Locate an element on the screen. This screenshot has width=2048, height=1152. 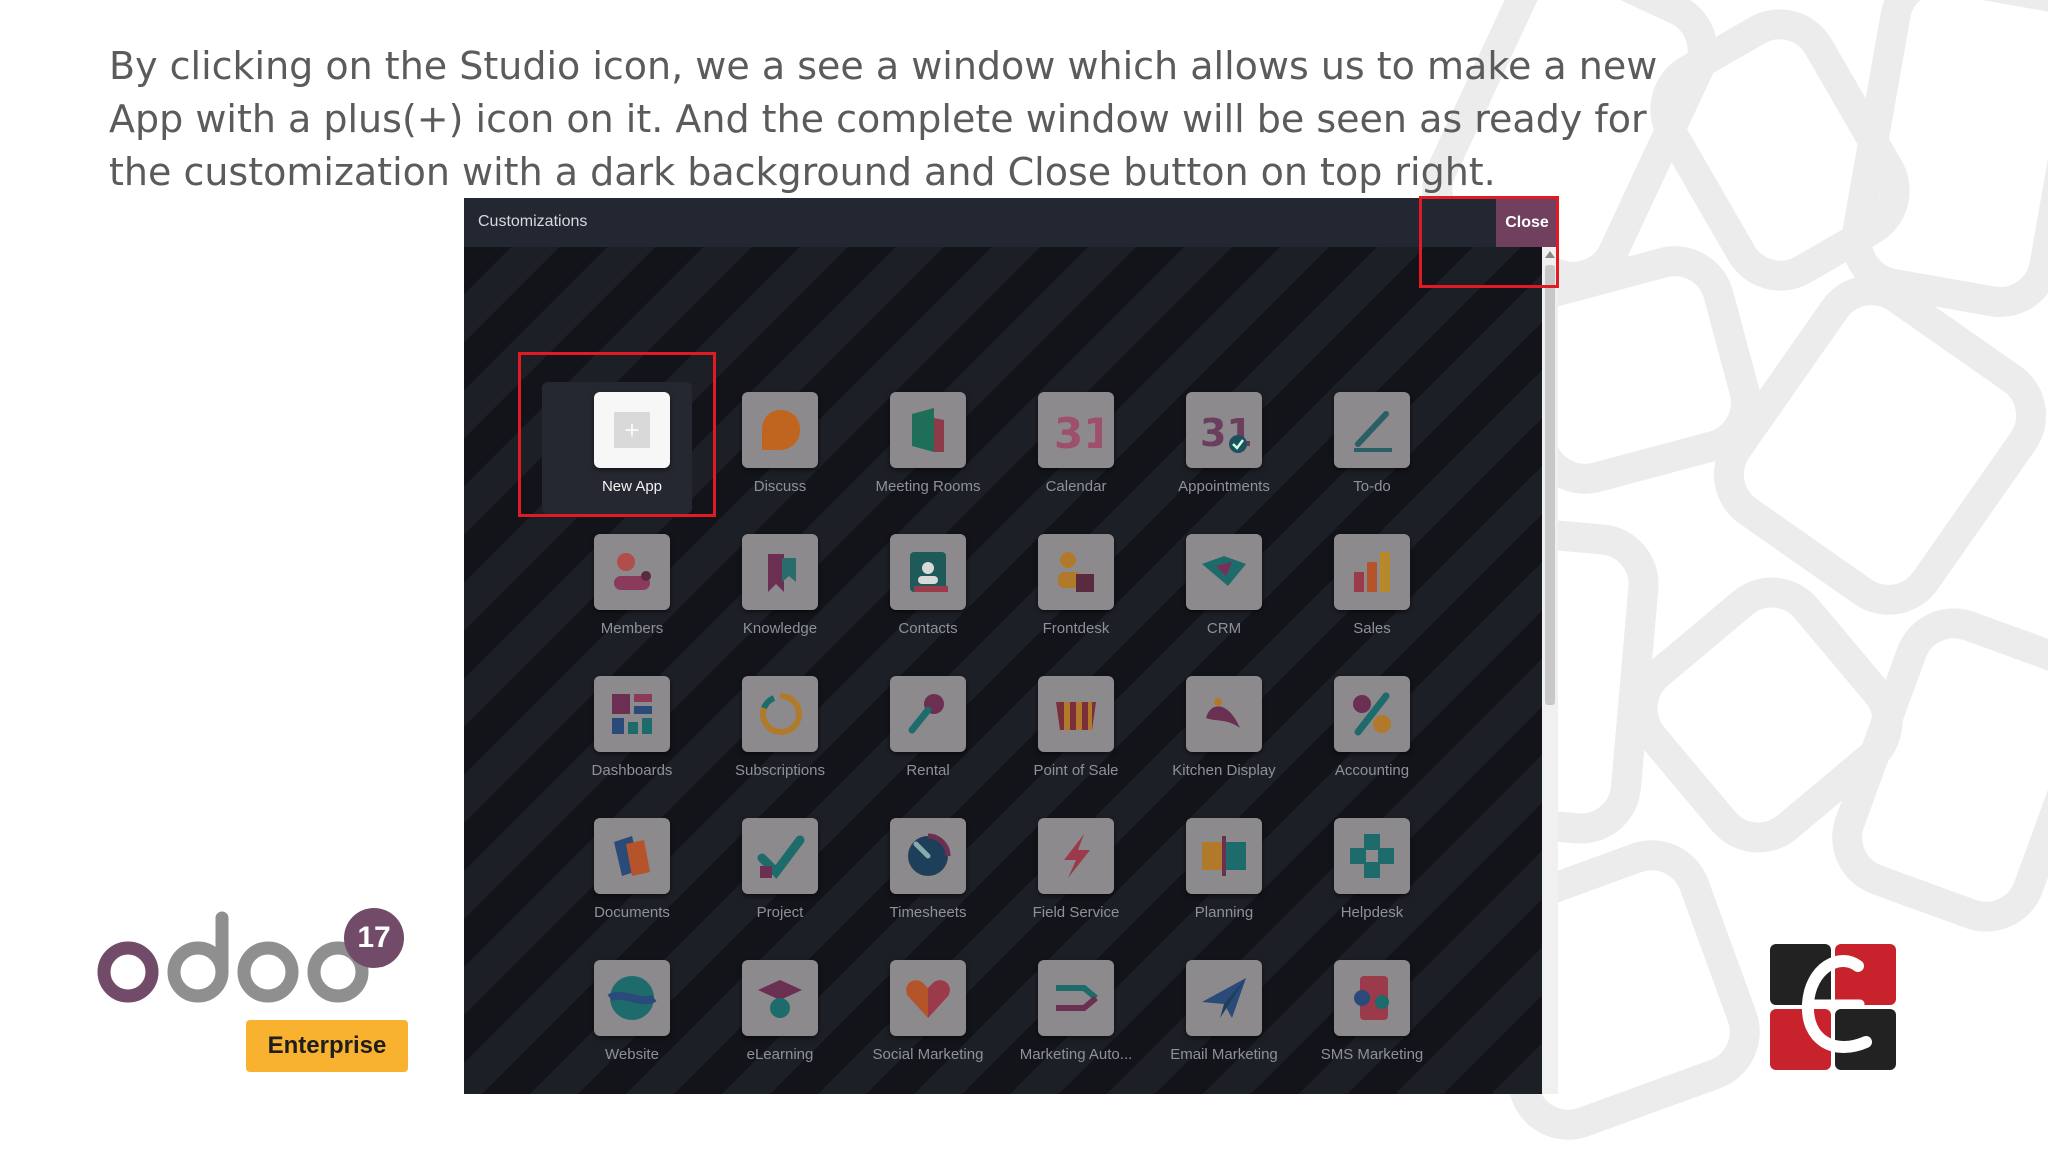
app-point-of-sale: Point of Sale is located at coordinates (1076, 736).